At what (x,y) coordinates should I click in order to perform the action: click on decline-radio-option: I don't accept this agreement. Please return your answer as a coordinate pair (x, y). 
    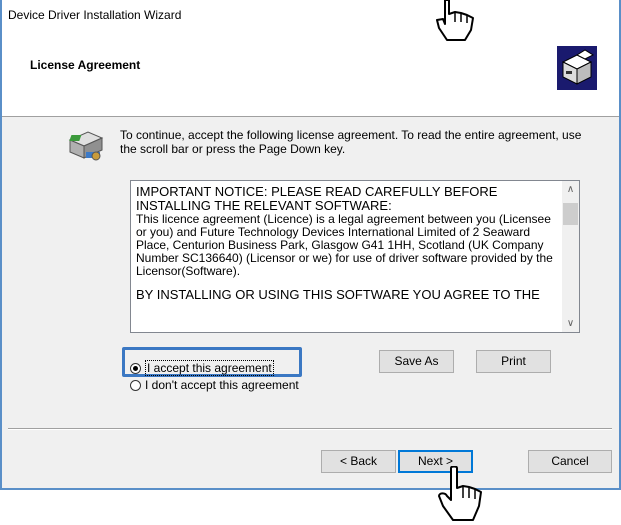
    Looking at the image, I should click on (214, 385).